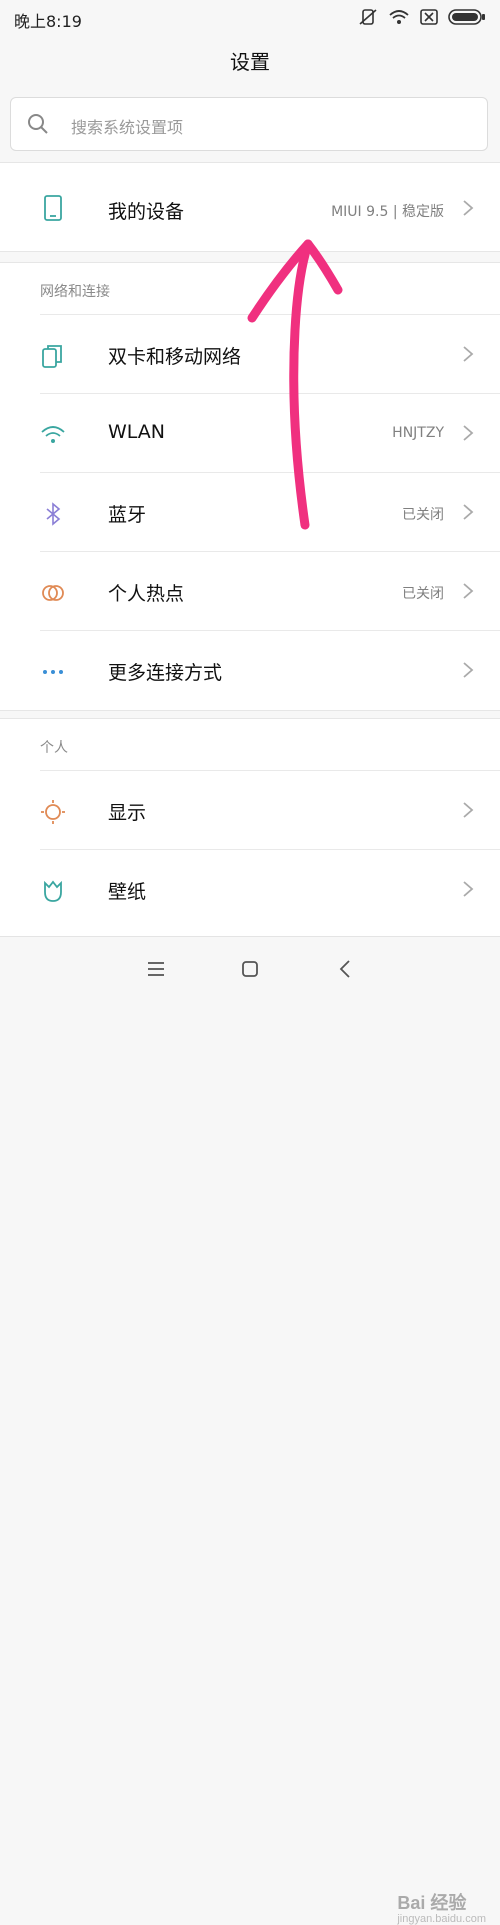 The height and width of the screenshot is (1925, 500). What do you see at coordinates (423, 515) in the screenshot?
I see `bluetooth-value: 已关闭` at bounding box center [423, 515].